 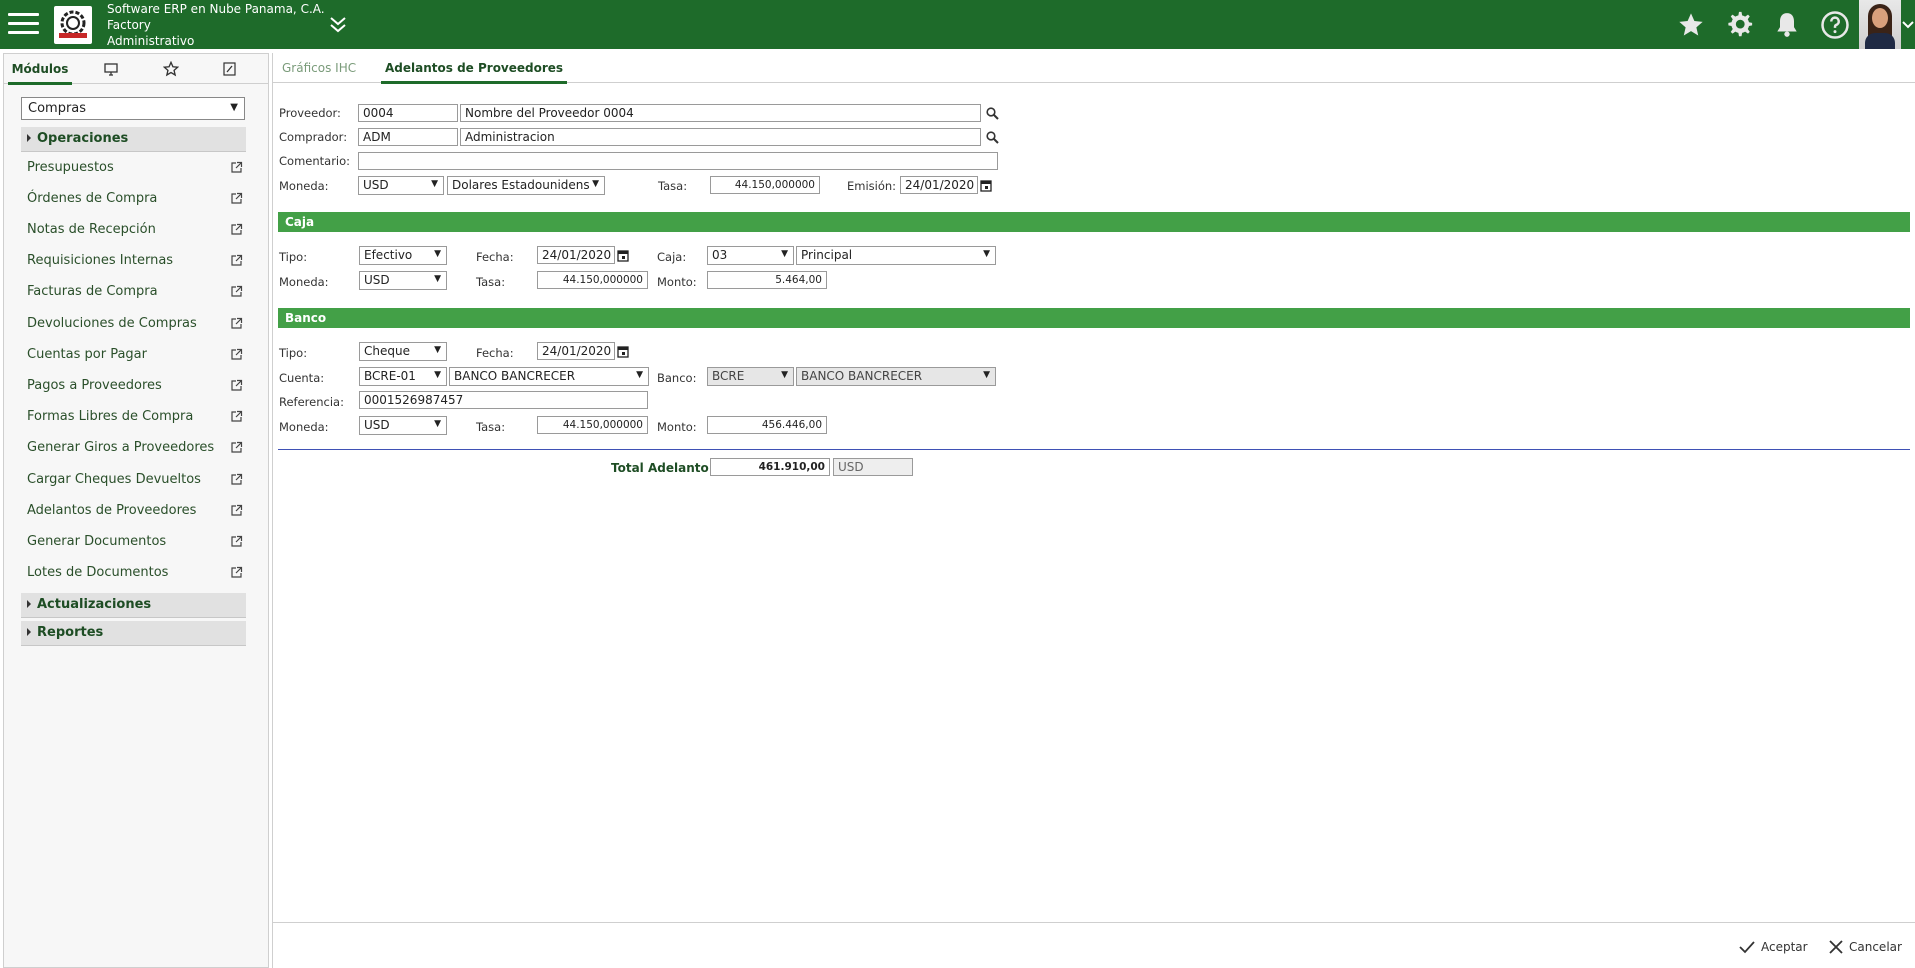 What do you see at coordinates (576, 351) in the screenshot?
I see `banco-fecha-input: 24/01/2020` at bounding box center [576, 351].